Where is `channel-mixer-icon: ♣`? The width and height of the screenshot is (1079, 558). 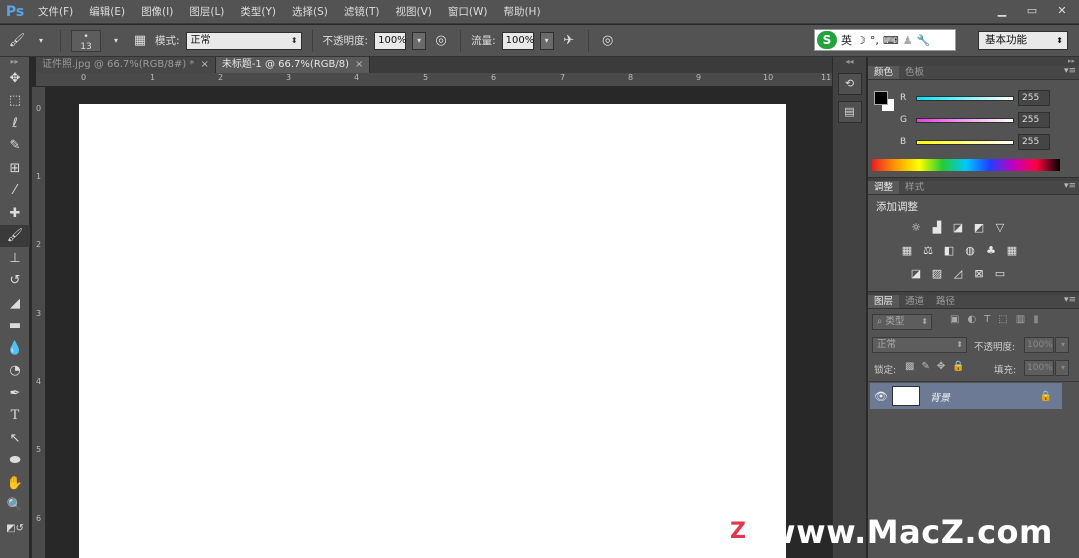
channel-mixer-icon: ♣ is located at coordinates (991, 251).